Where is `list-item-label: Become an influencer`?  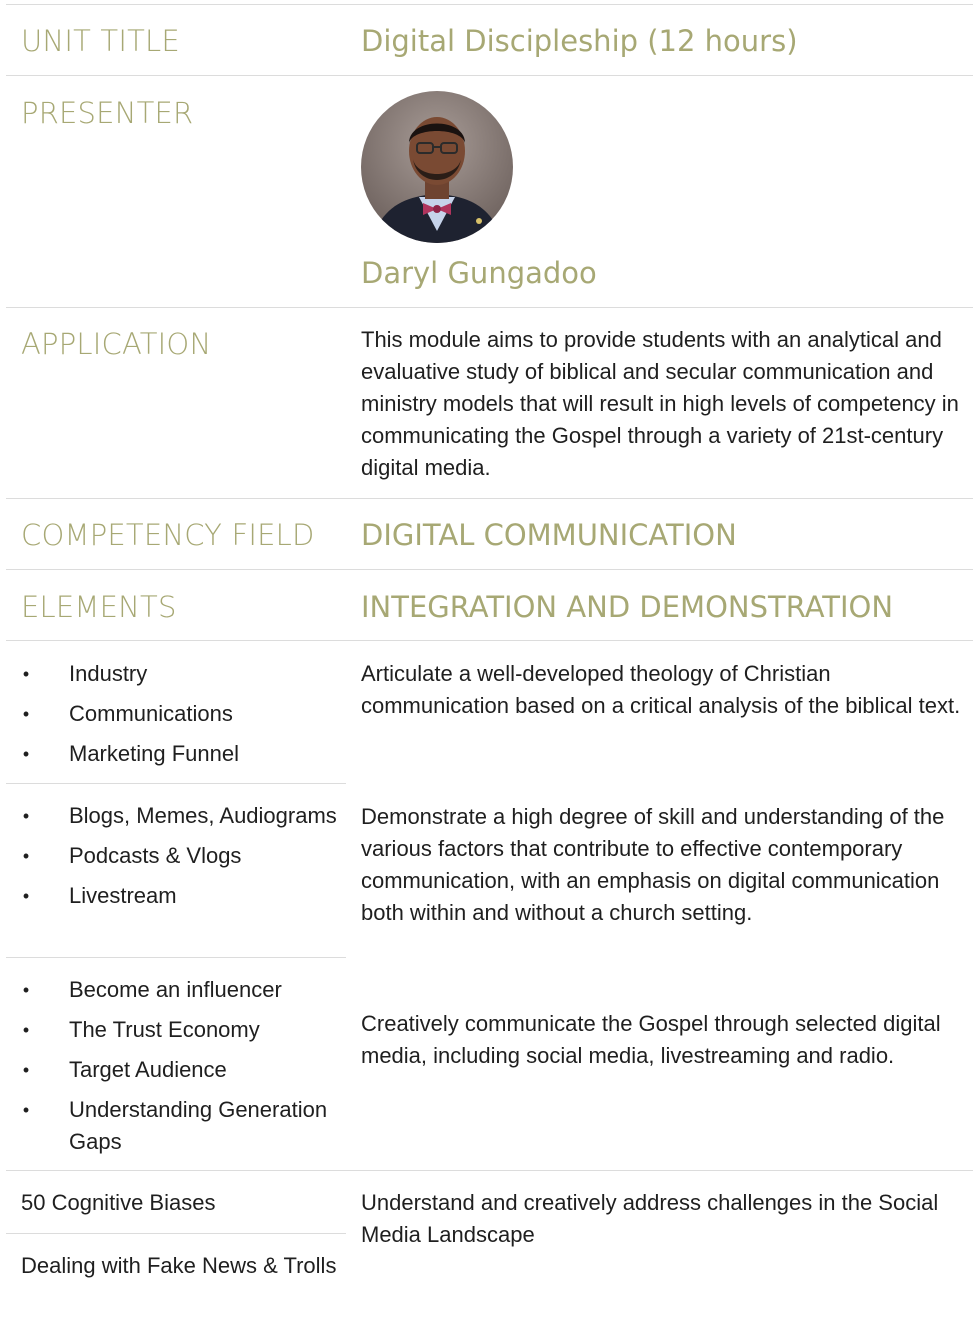
list-item-label: Become an influencer is located at coordinates (175, 989).